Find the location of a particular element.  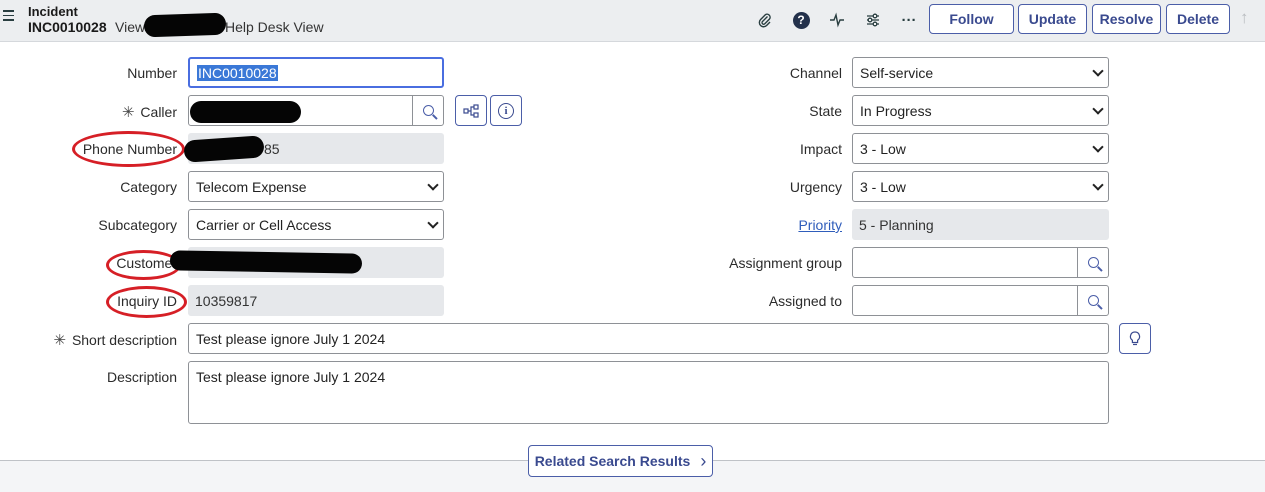

short-description-field: Test please ignore July 1 2024 is located at coordinates (648, 338).